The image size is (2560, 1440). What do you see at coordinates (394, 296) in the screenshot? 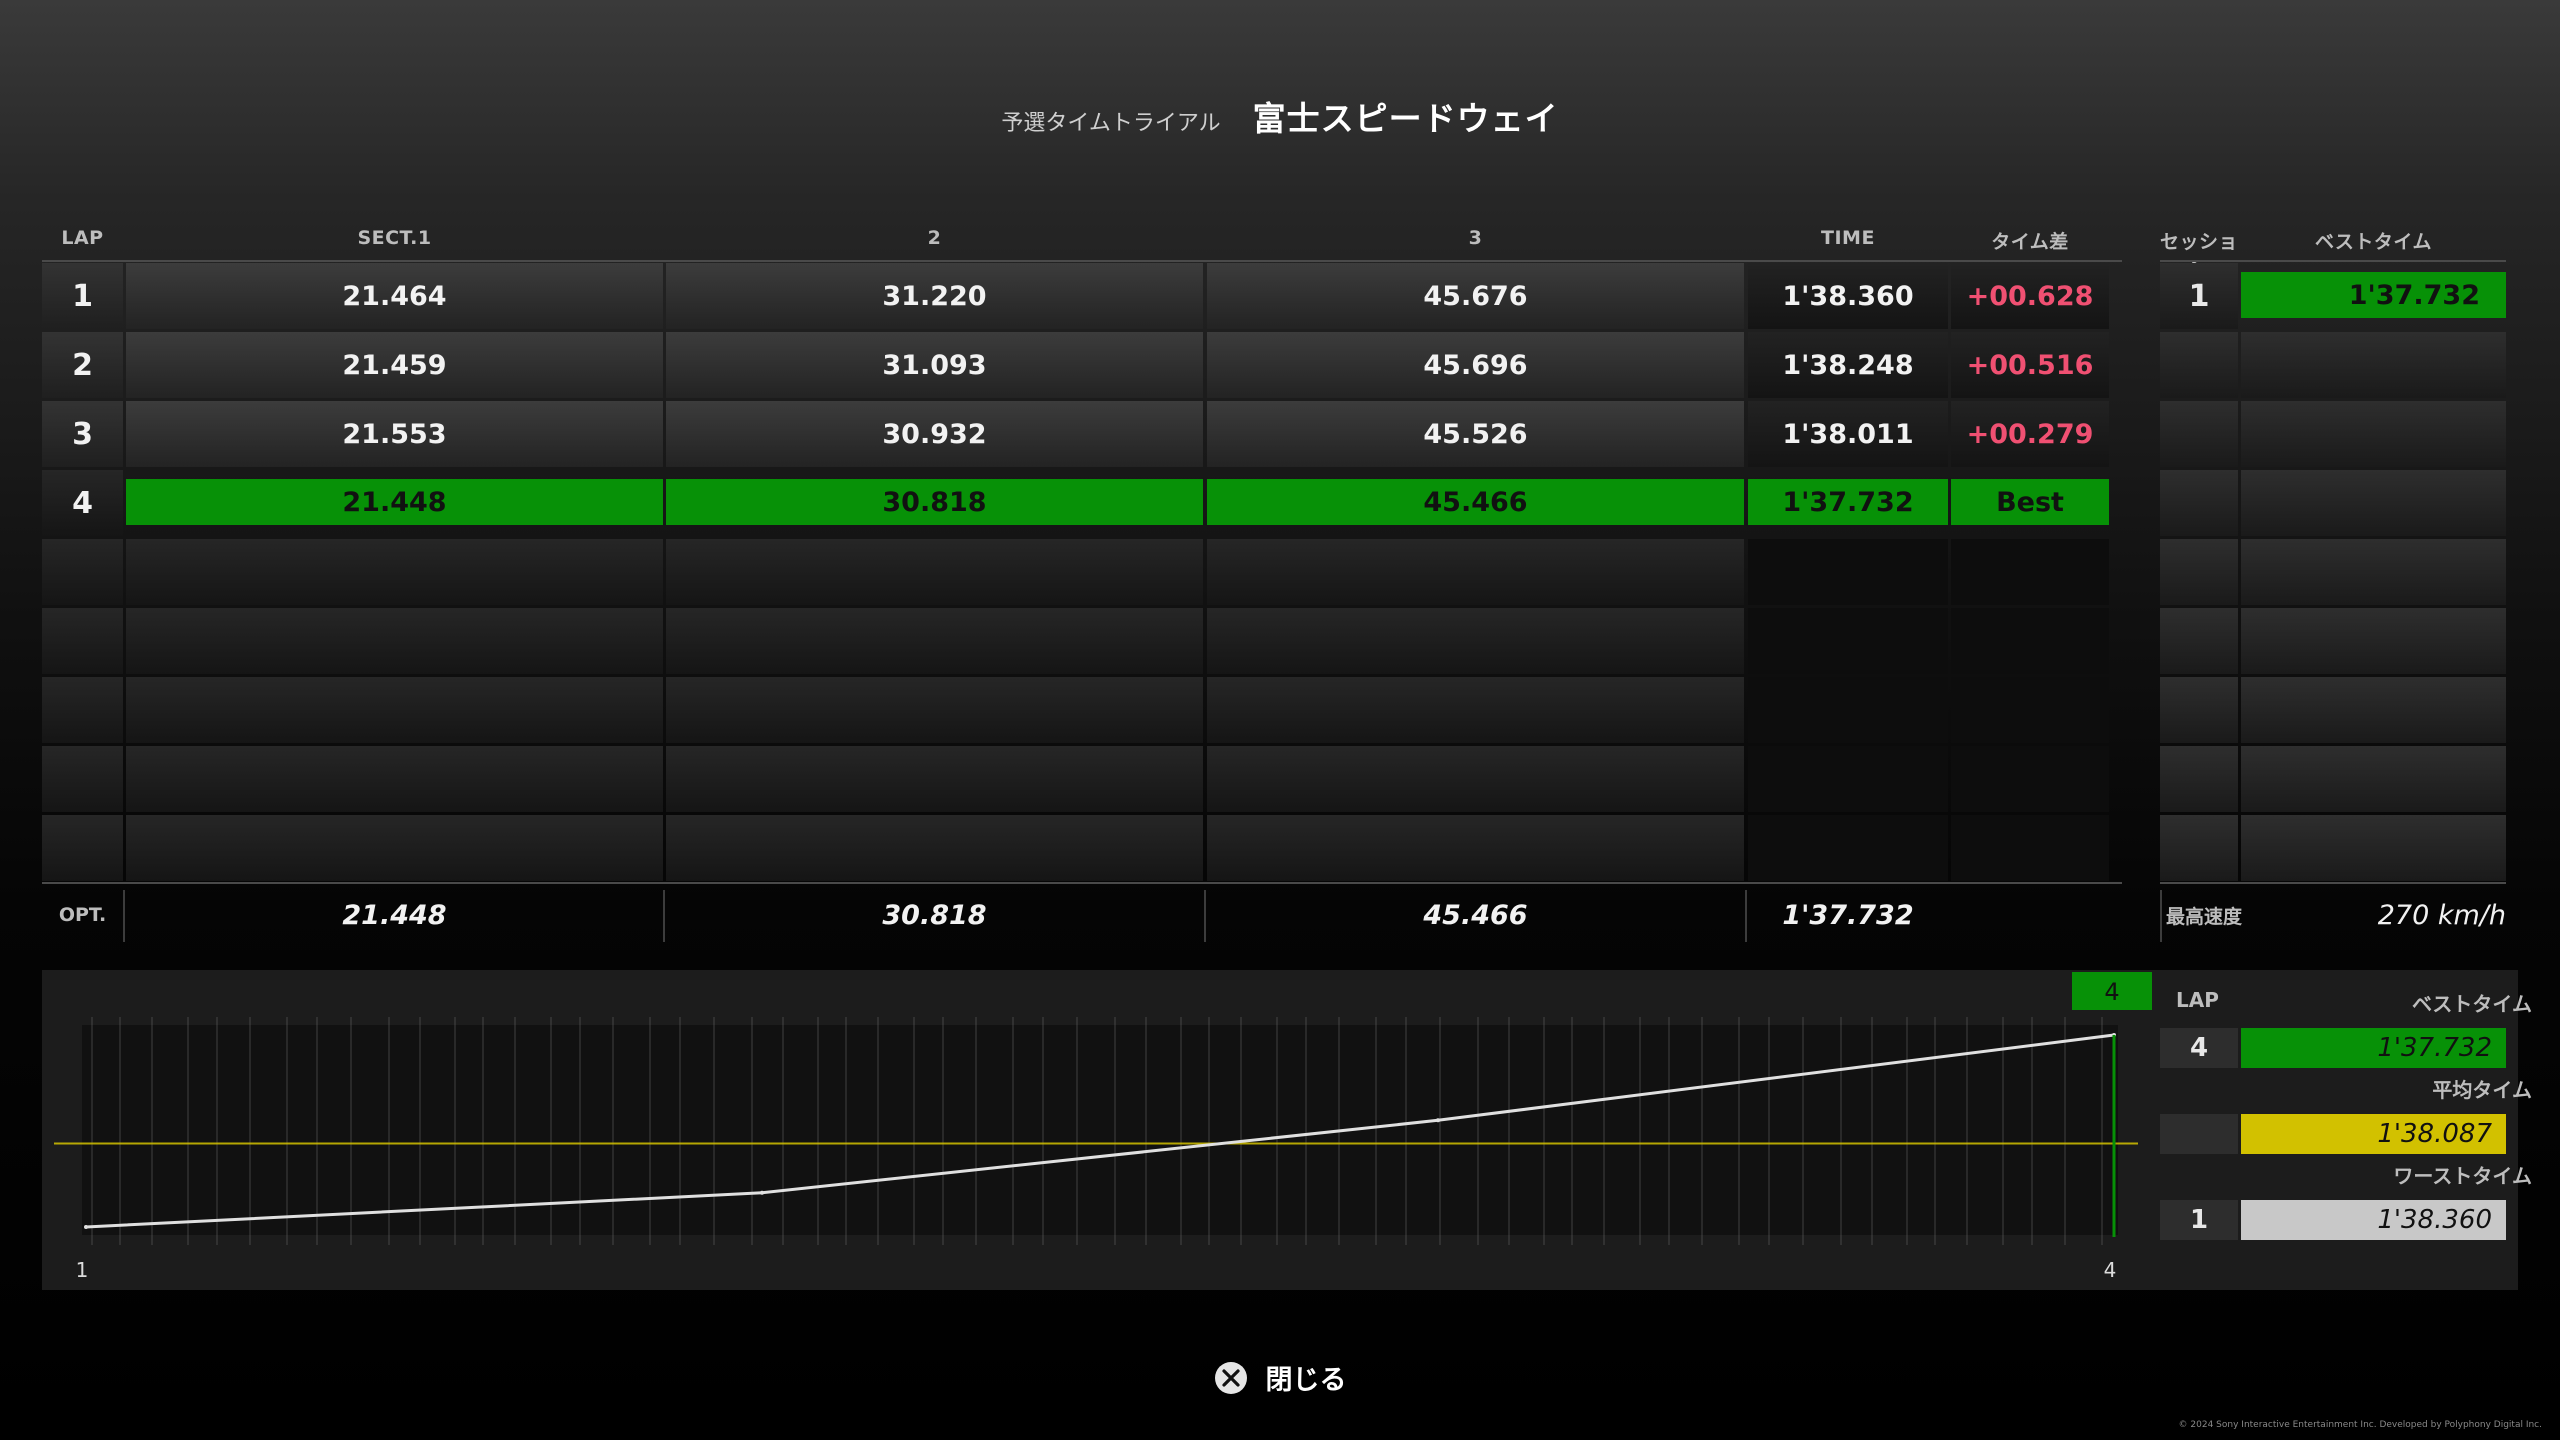
I see `sector1-time: 21.464` at bounding box center [394, 296].